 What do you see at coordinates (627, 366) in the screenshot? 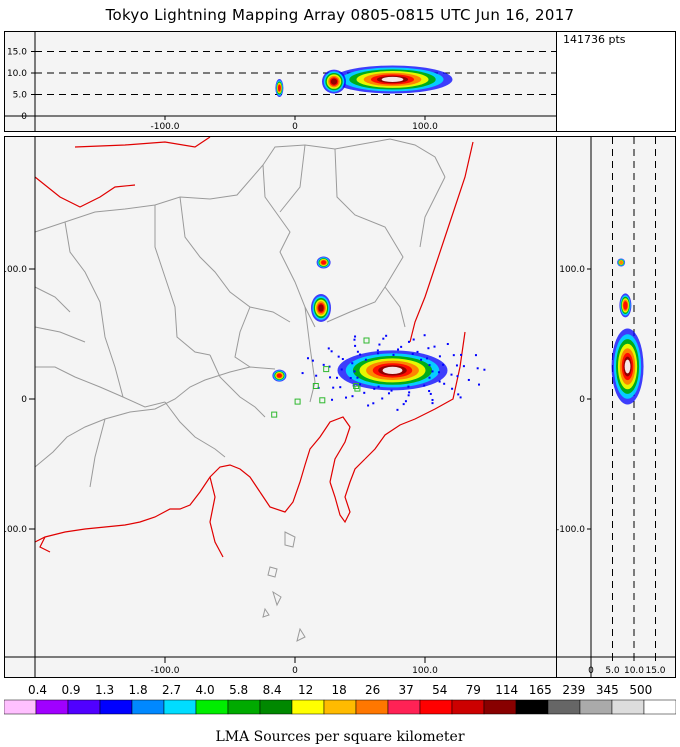
I see `altitude-y-main-layer` at bounding box center [627, 366].